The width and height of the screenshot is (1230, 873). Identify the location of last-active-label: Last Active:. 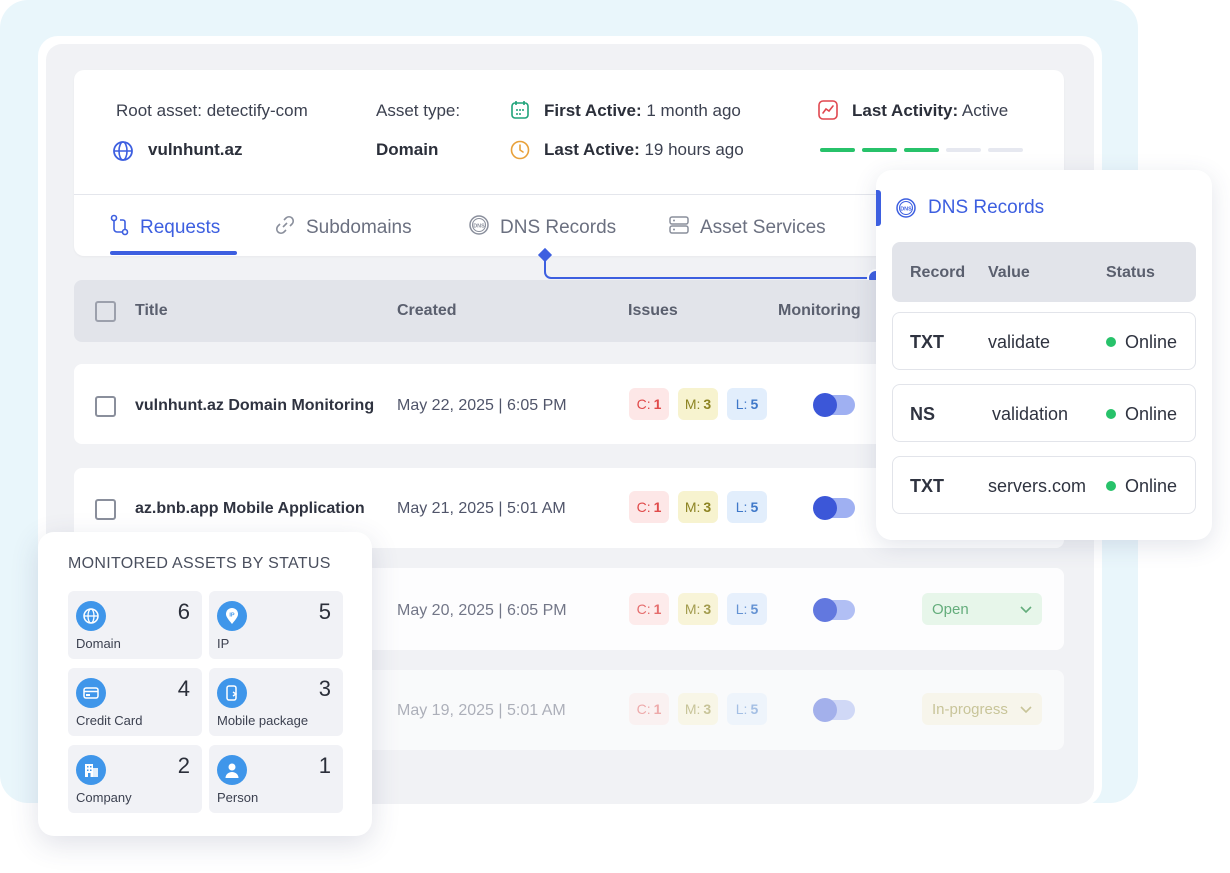
(592, 149).